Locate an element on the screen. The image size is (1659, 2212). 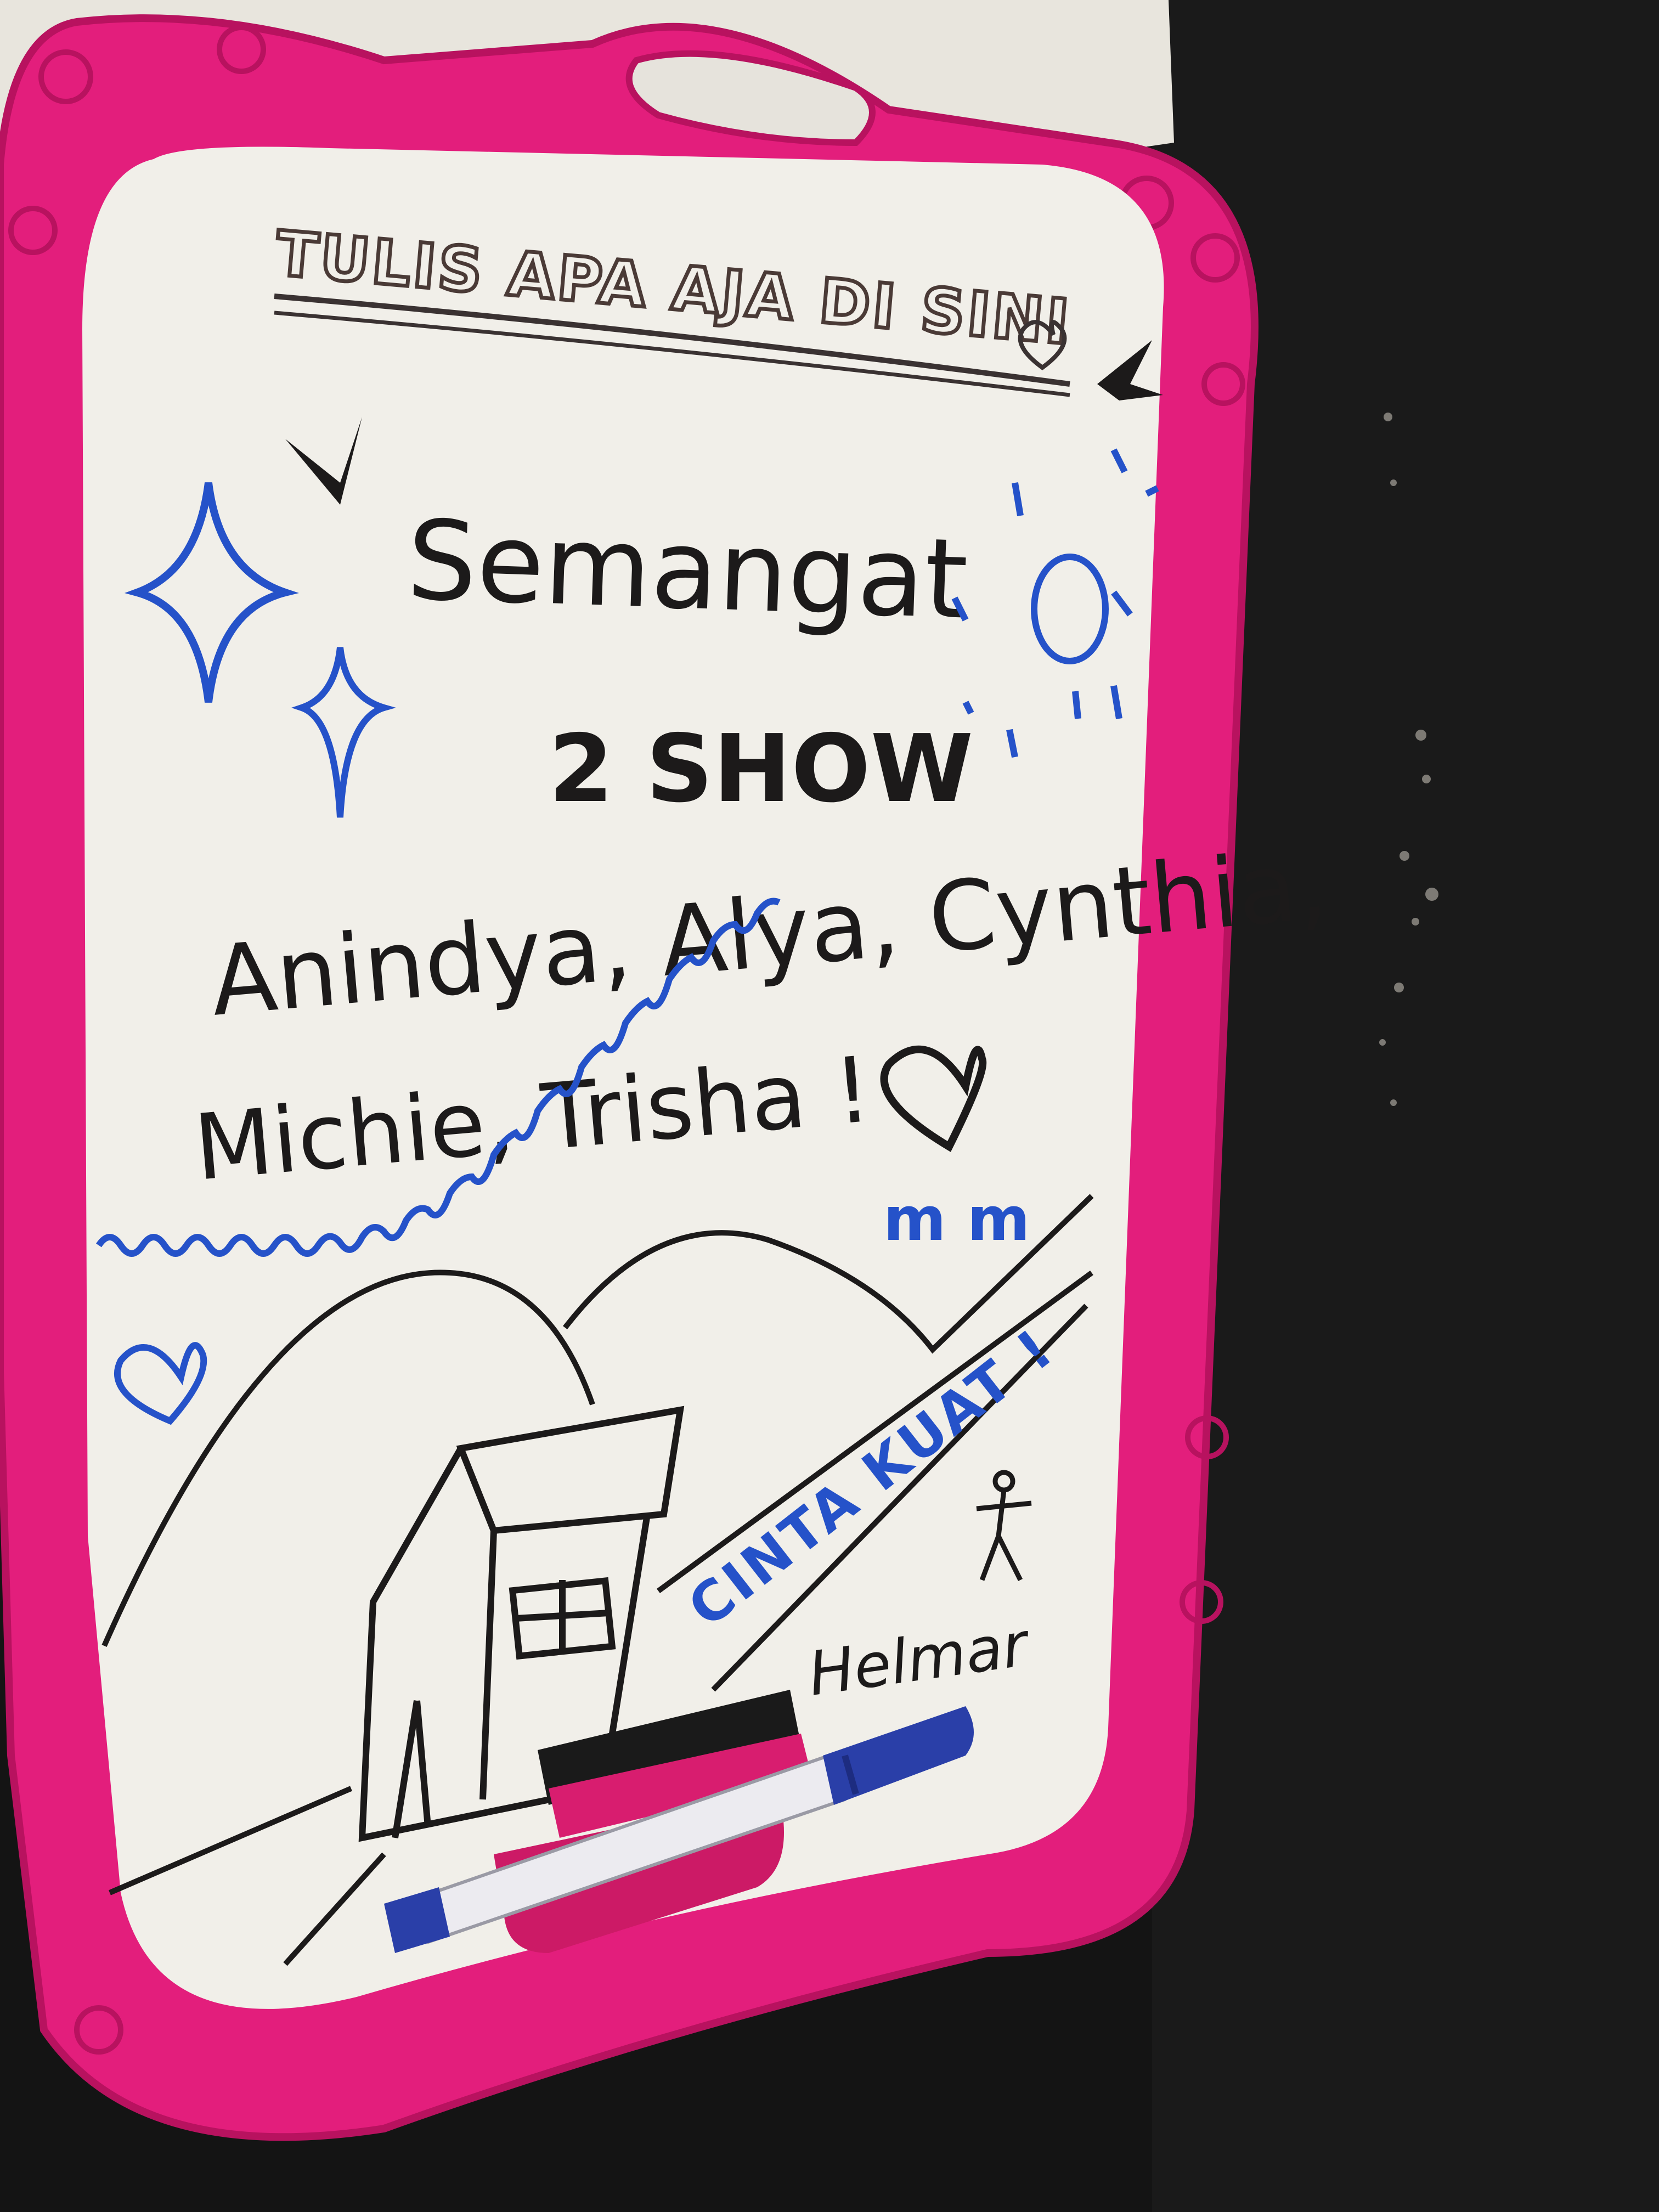
message-line-2: 2 SHOW is located at coordinates (761, 769).